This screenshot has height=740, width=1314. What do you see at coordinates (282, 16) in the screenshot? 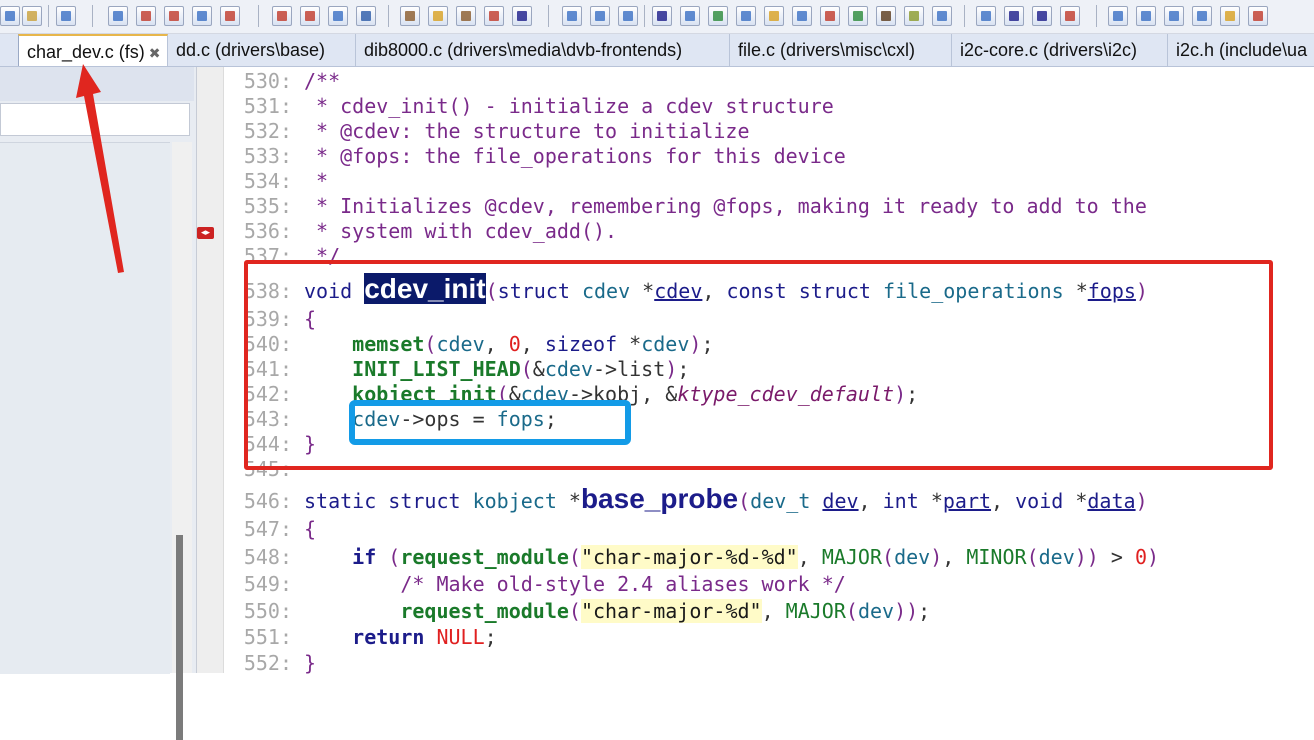
I see `bookmark-prev-icon` at bounding box center [282, 16].